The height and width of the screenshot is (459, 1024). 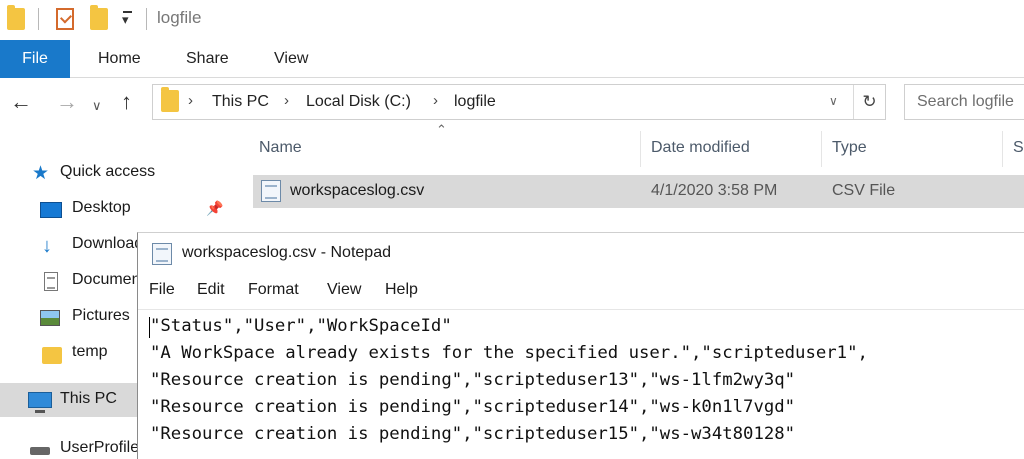 What do you see at coordinates (101, 207) in the screenshot?
I see `sidebar-item-label: Desktop` at bounding box center [101, 207].